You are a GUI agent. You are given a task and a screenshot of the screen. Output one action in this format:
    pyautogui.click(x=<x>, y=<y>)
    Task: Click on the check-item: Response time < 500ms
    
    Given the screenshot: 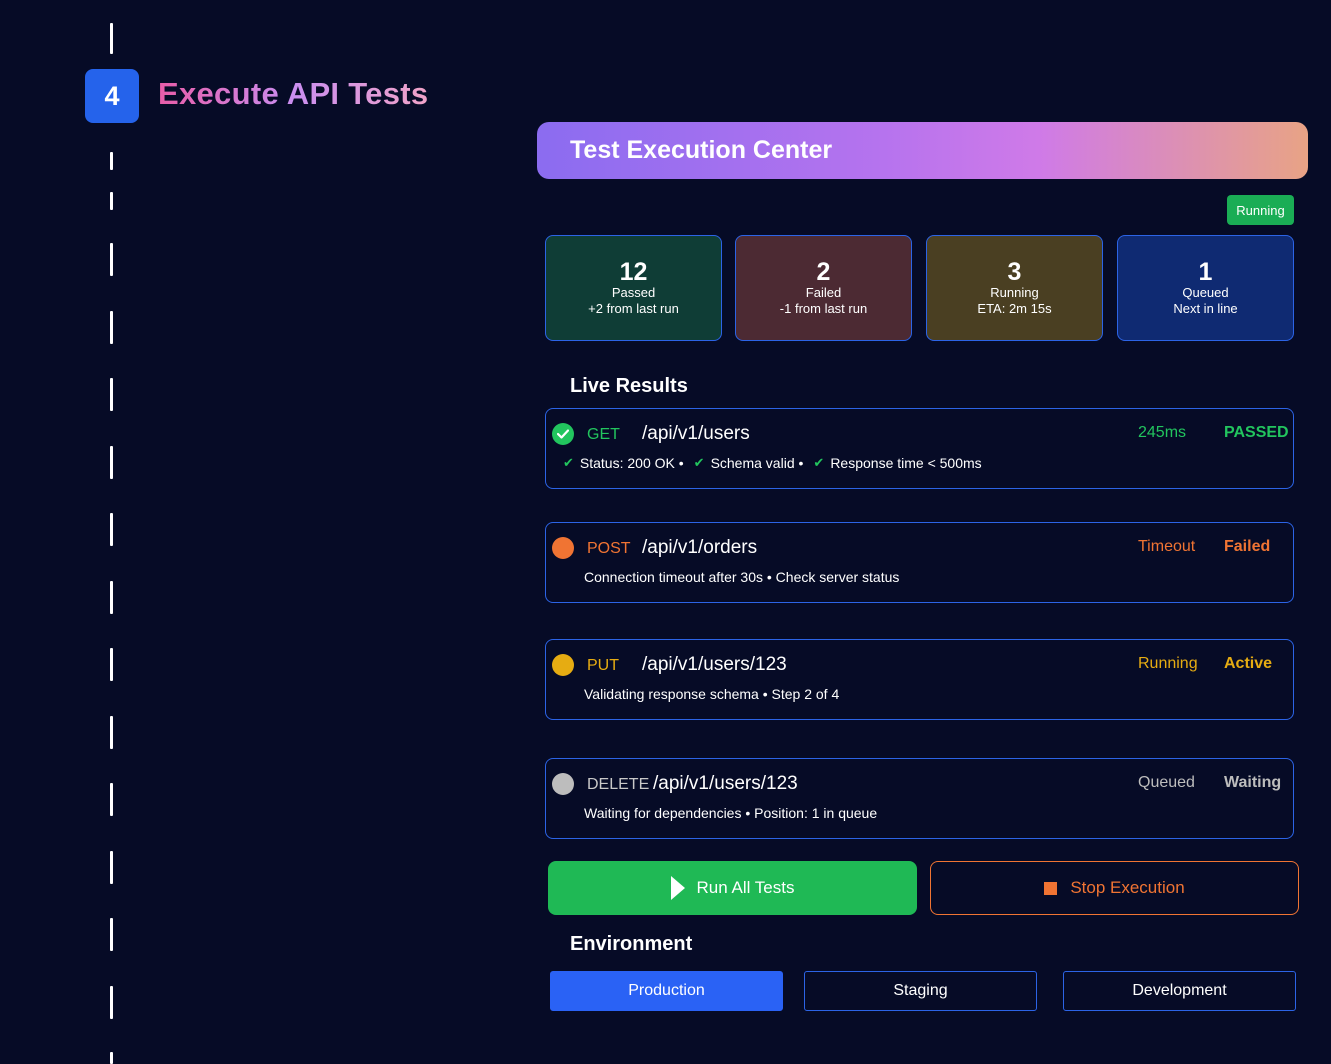 What is the action you would take?
    pyautogui.click(x=906, y=463)
    